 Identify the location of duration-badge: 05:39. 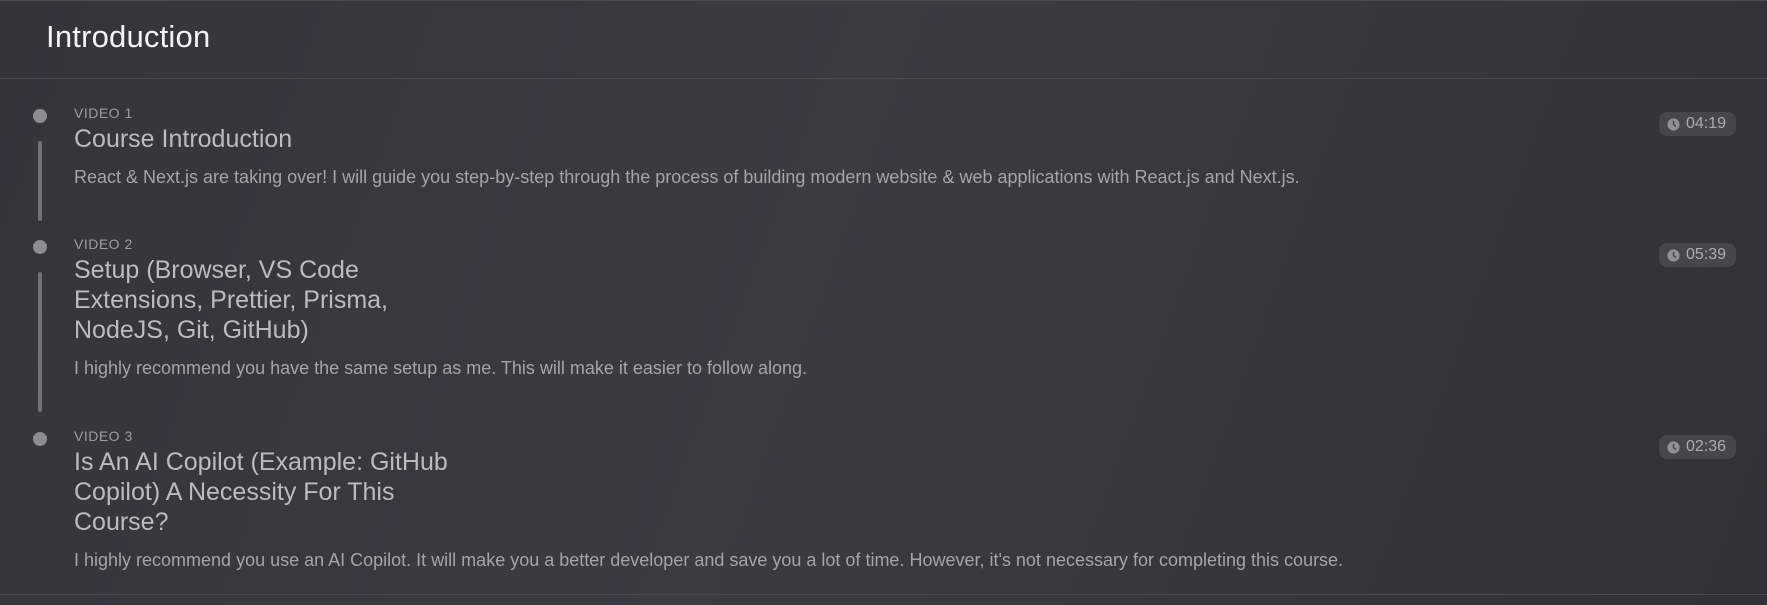
(1697, 255).